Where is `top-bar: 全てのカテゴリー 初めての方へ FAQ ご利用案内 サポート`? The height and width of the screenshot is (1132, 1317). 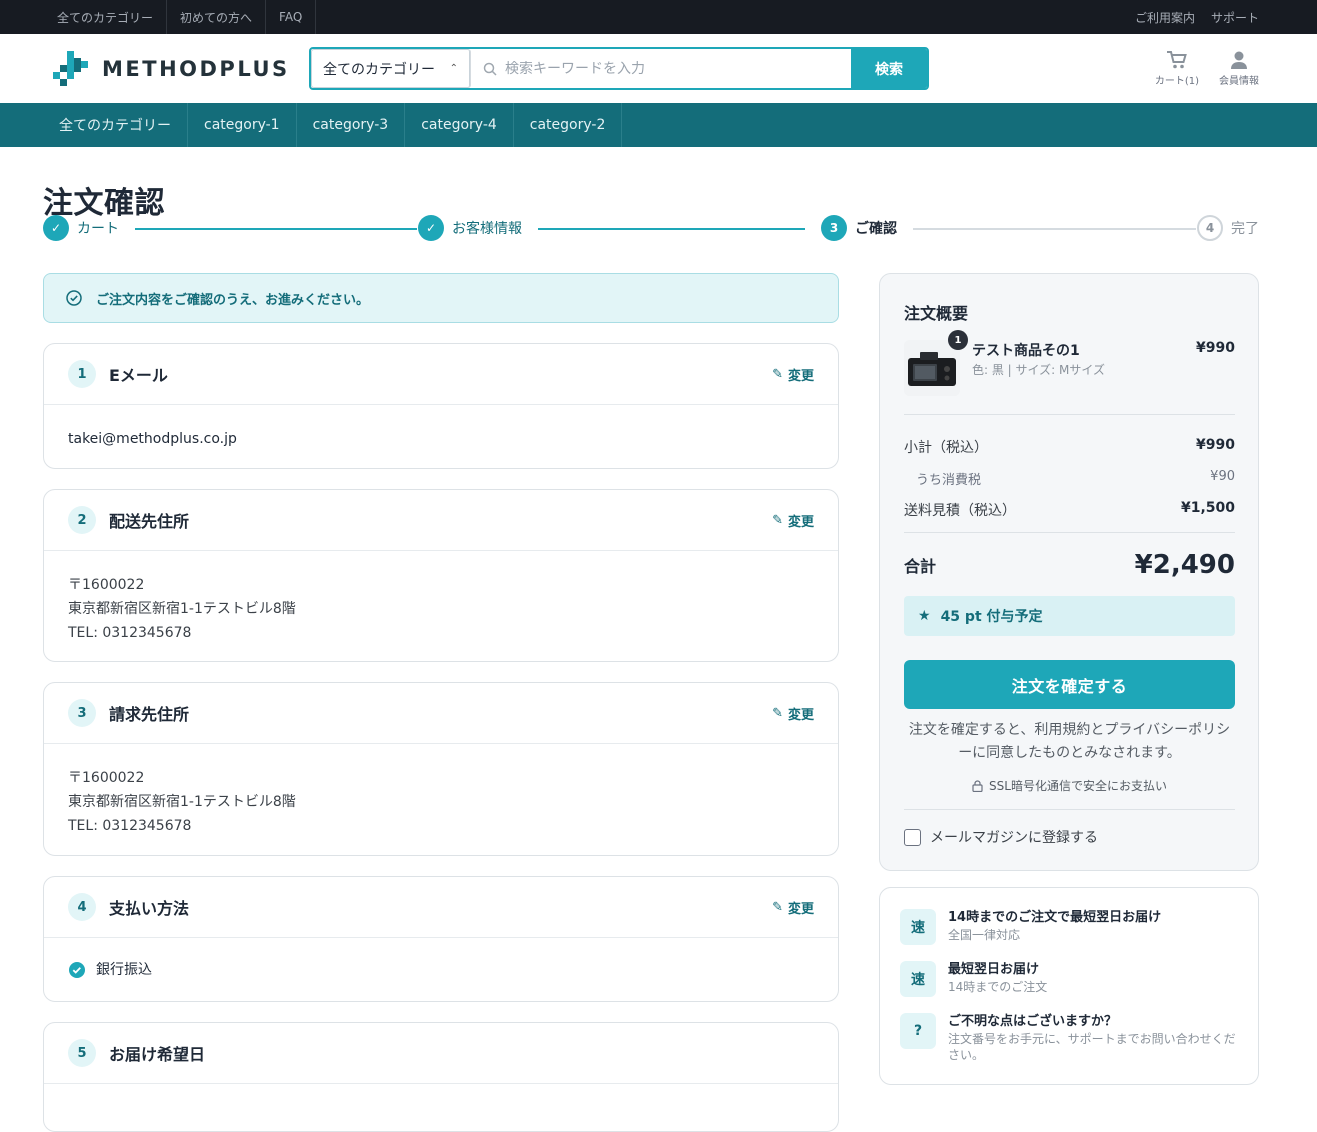 top-bar: 全てのカテゴリー 初めての方へ FAQ ご利用案内 サポート is located at coordinates (658, 17).